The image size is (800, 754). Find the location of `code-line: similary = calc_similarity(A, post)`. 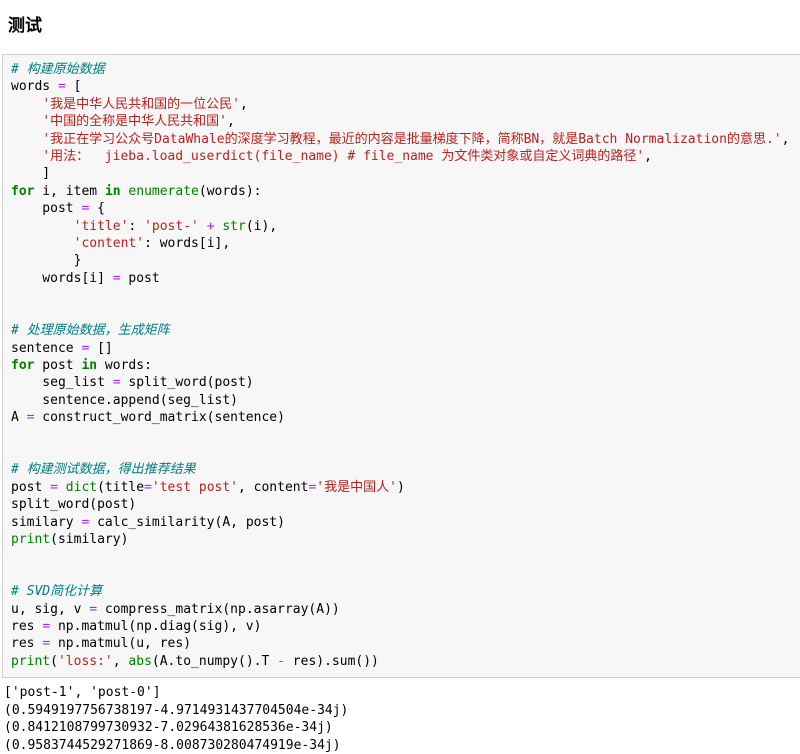

code-line: similary = calc_similarity(A, post) is located at coordinates (401, 522).